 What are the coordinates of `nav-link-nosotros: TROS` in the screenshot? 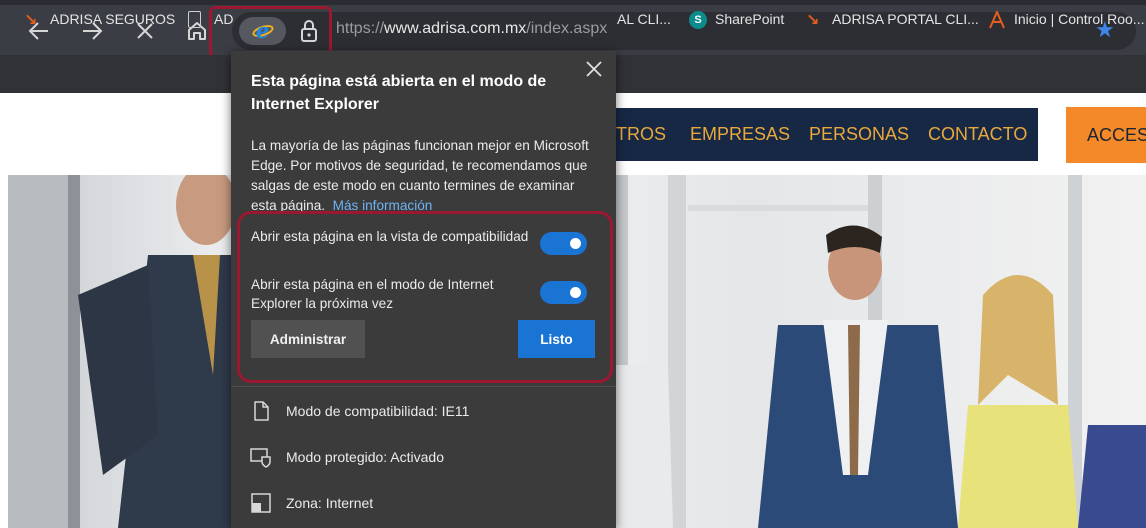 It's located at (641, 134).